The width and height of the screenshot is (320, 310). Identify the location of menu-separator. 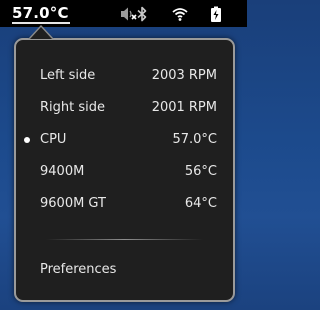
(124, 239).